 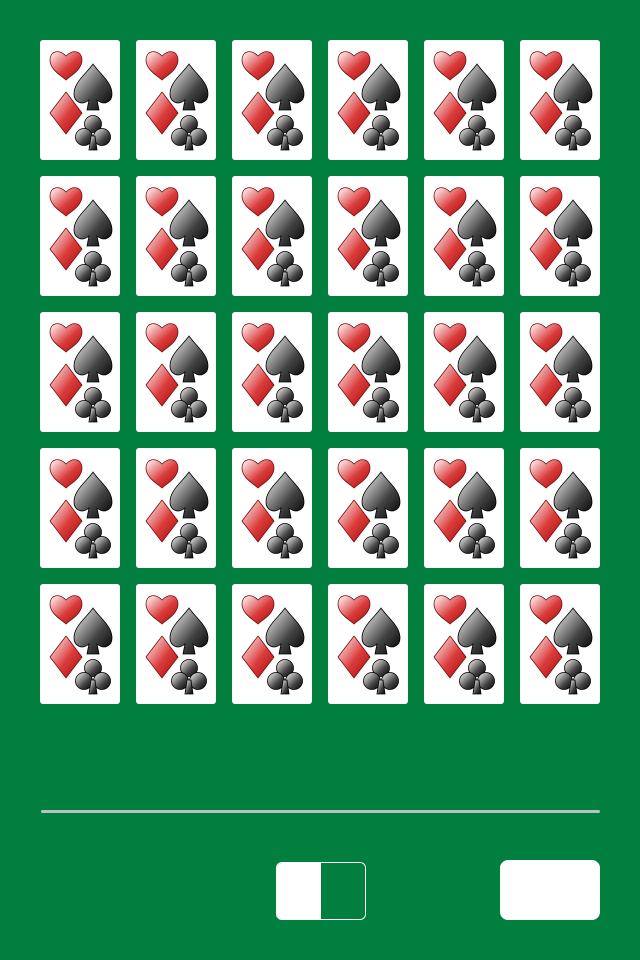 I want to click on toggle-left-segment, so click(x=299, y=891).